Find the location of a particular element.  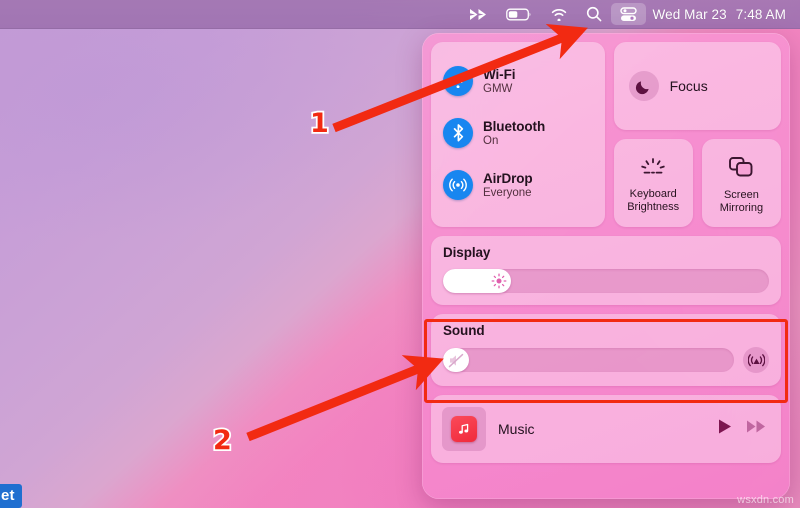

screen-mirroring-tile: Screen Mirroring is located at coordinates (741, 183).